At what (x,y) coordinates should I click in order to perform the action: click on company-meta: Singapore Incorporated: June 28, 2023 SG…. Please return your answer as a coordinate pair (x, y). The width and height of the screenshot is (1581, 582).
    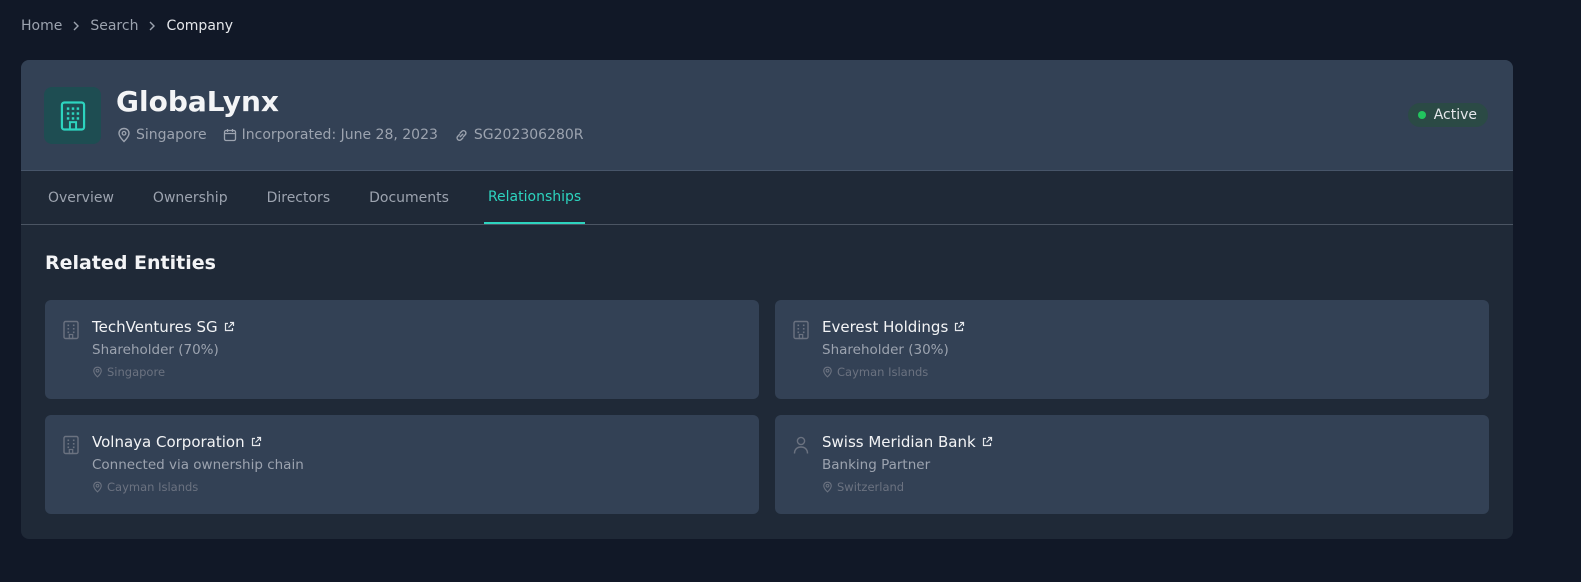
    Looking at the image, I should click on (358, 135).